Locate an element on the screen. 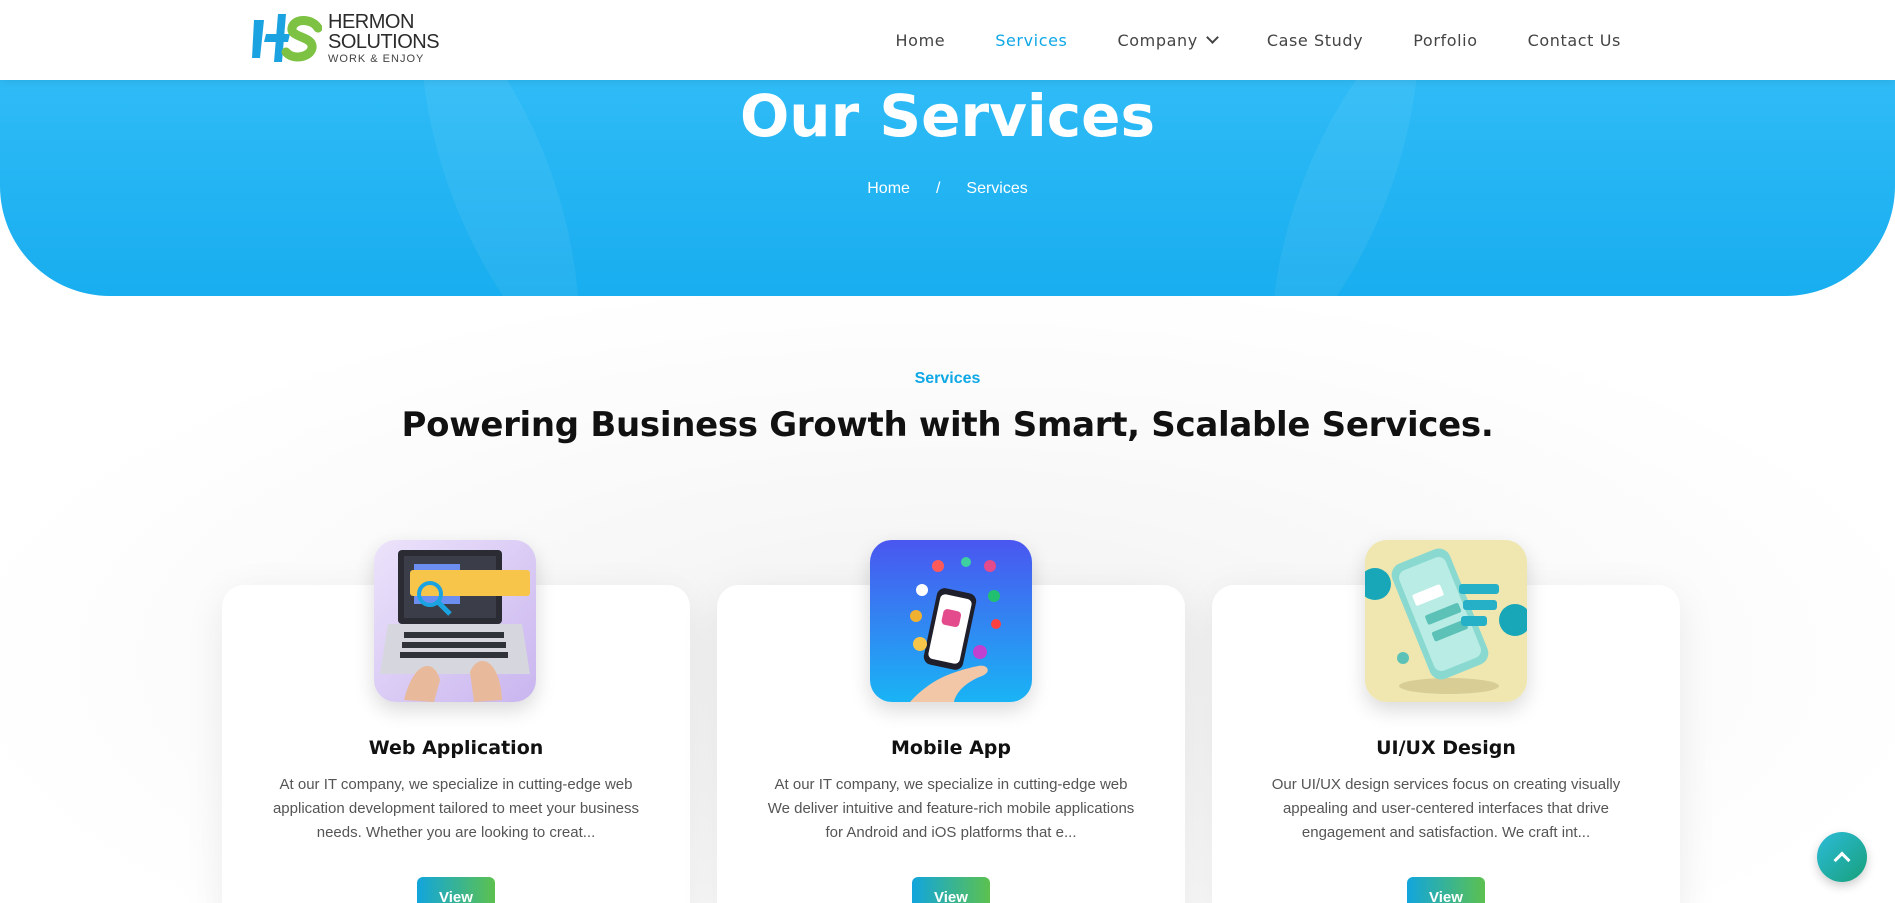 The width and height of the screenshot is (1895, 903). logo: HERMON SOLUTIONS WORK & ENJOY is located at coordinates (346, 37).